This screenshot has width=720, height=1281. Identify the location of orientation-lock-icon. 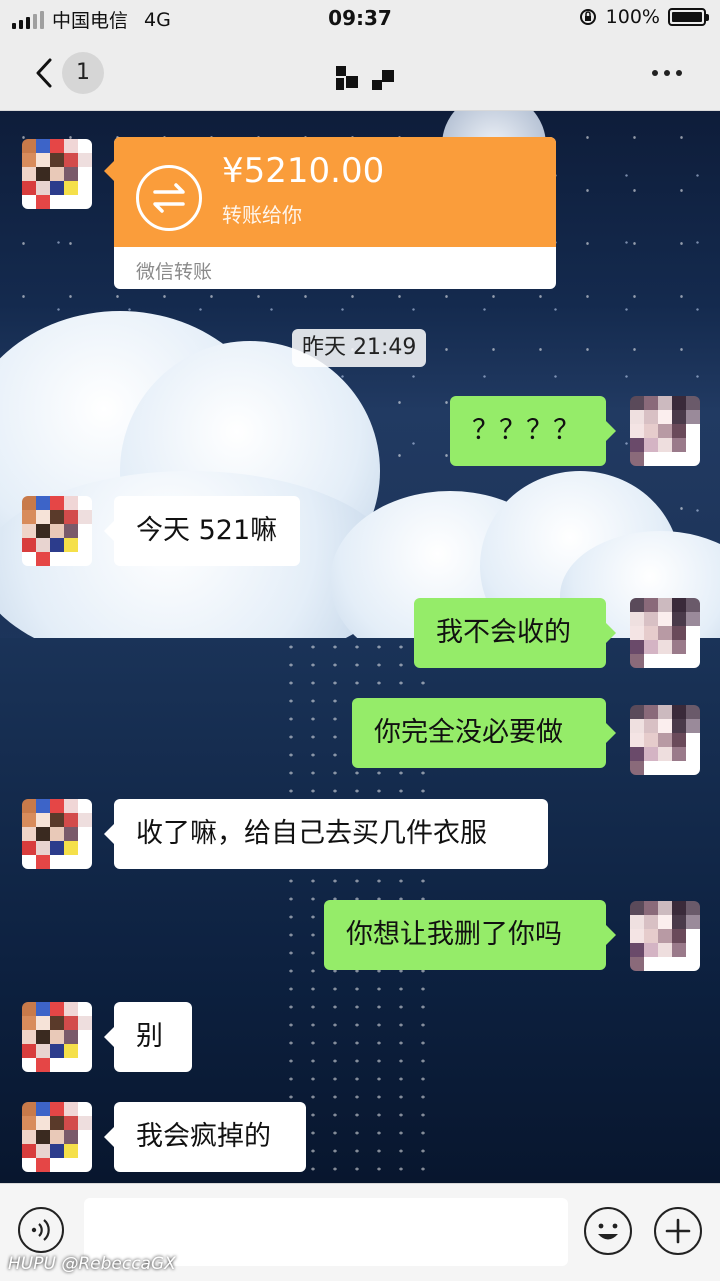
(587, 17).